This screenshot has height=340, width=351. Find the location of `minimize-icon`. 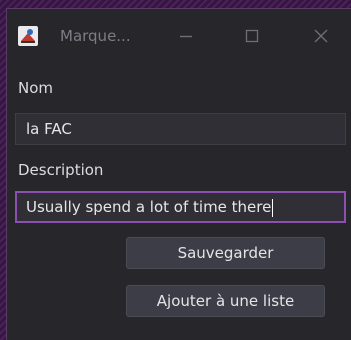

minimize-icon is located at coordinates (186, 36).